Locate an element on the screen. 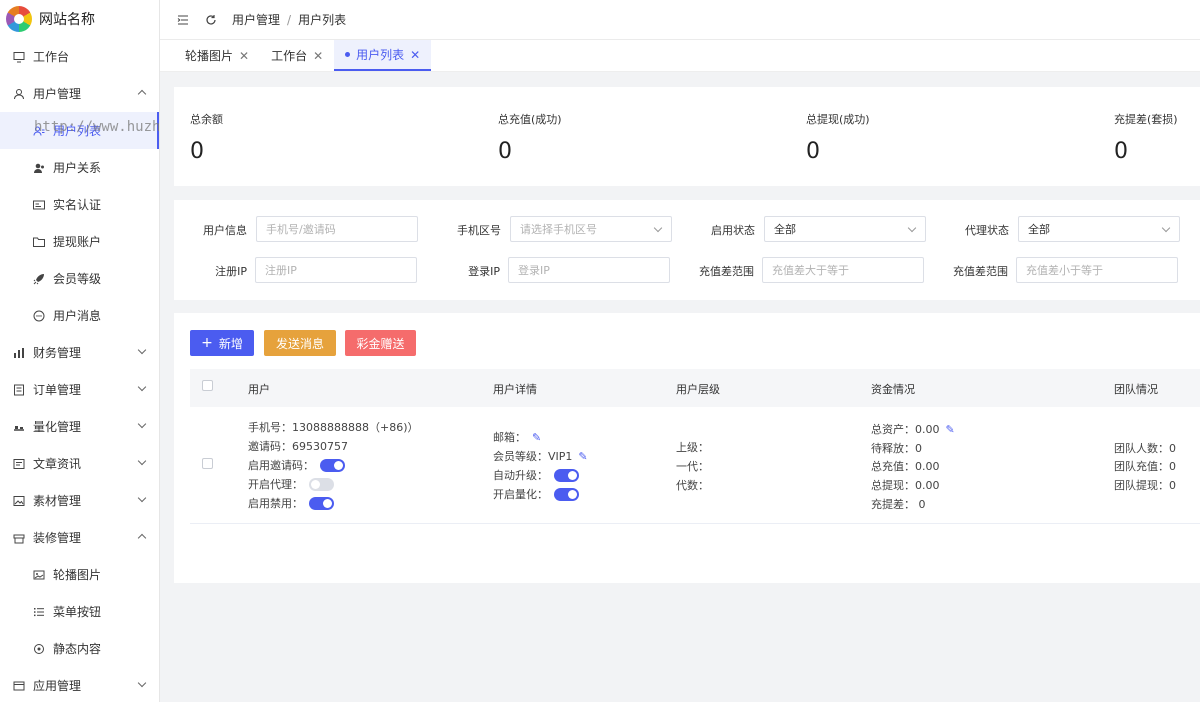 This screenshot has height=702, width=1200. relation-icon is located at coordinates (39, 168).